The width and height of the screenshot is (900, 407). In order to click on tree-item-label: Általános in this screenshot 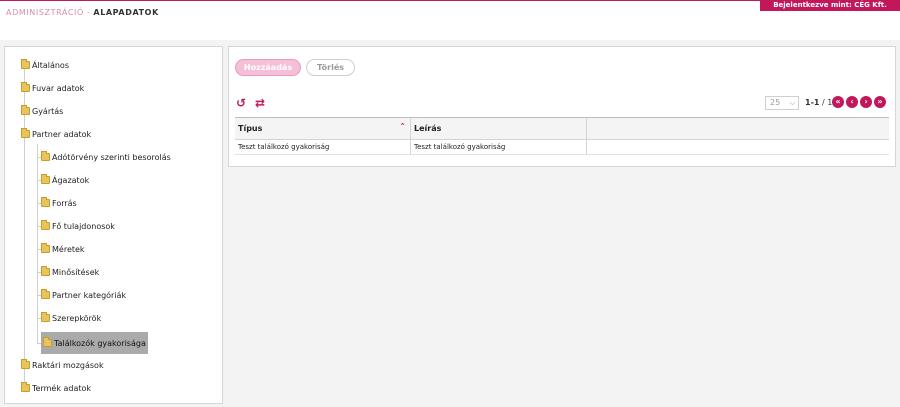, I will do `click(50, 65)`.